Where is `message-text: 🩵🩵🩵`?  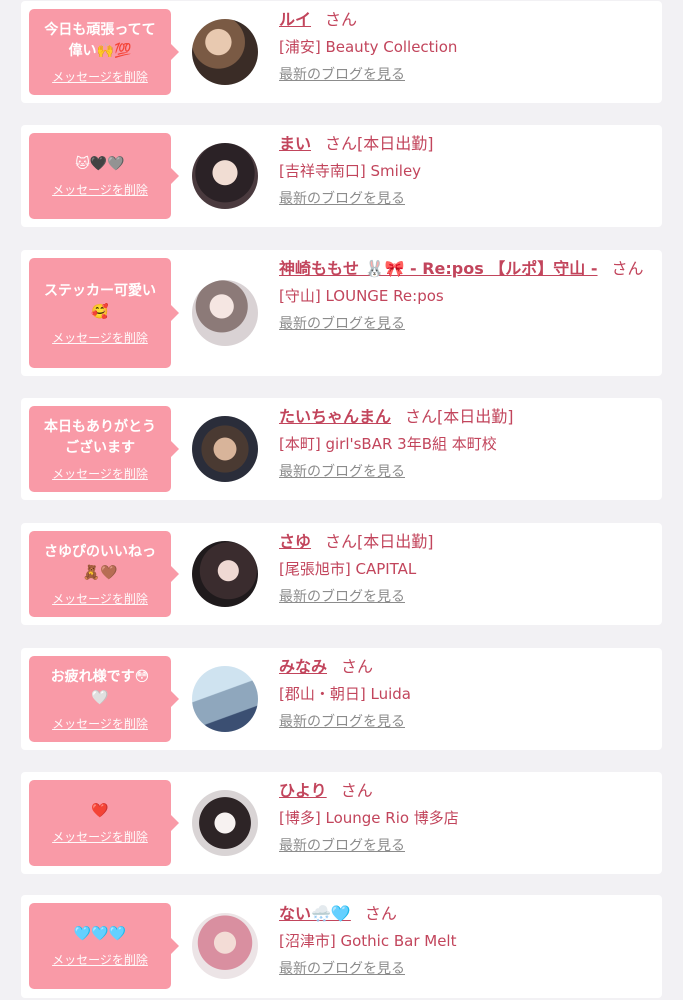
message-text: 🩵🩵🩵 is located at coordinates (100, 934).